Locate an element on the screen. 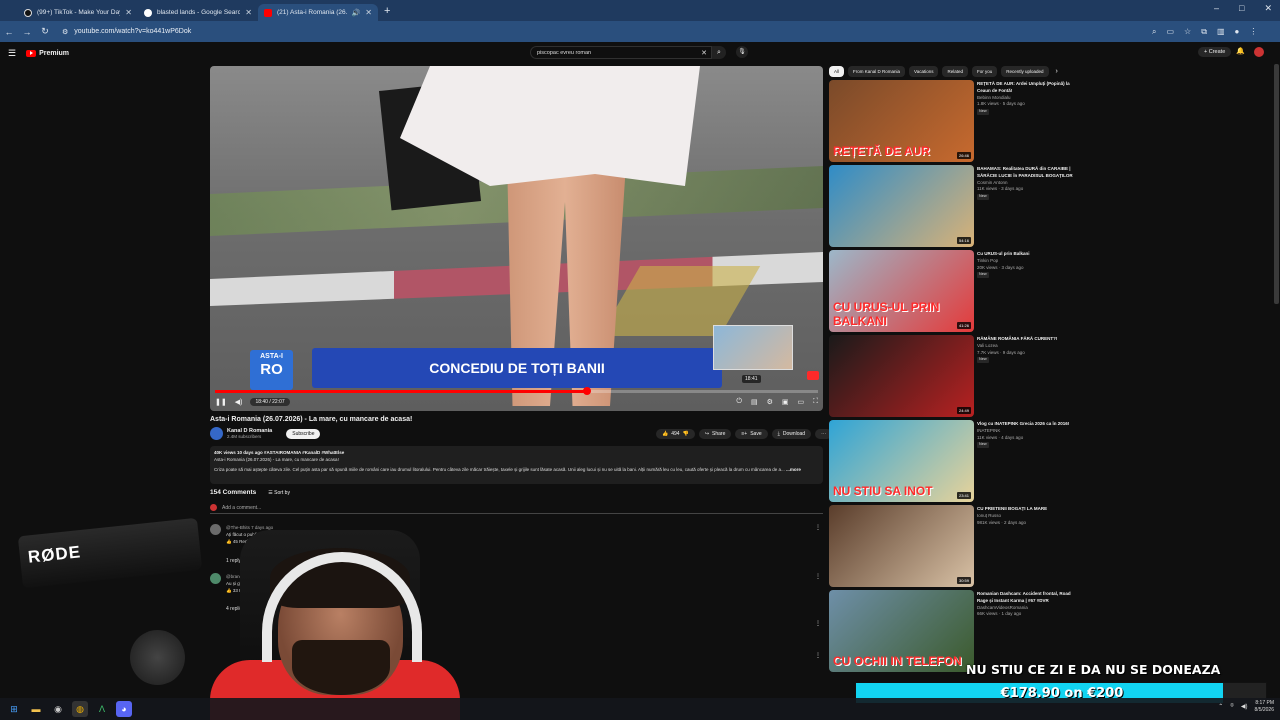 This screenshot has height=720, width=1280. clock: 8:17 PM 8/5/2026 is located at coordinates (1264, 706).